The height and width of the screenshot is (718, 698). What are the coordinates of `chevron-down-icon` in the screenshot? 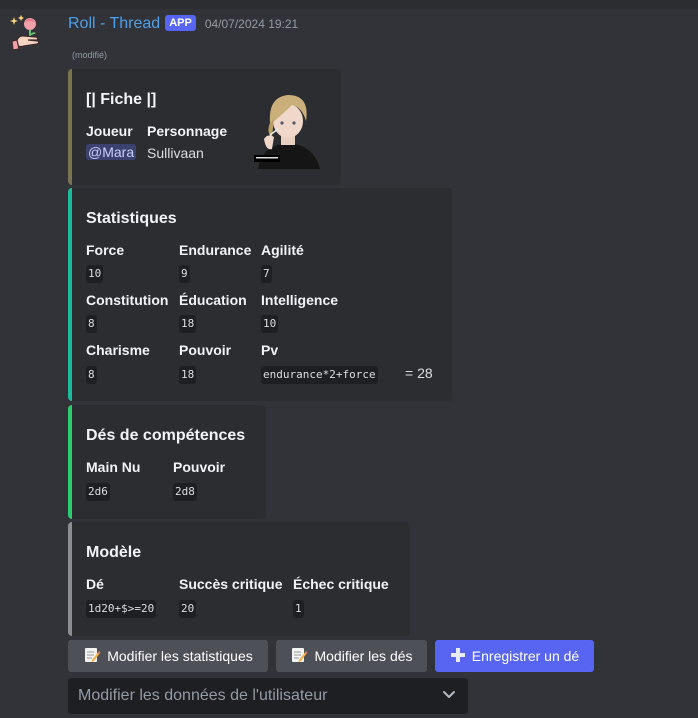 It's located at (449, 696).